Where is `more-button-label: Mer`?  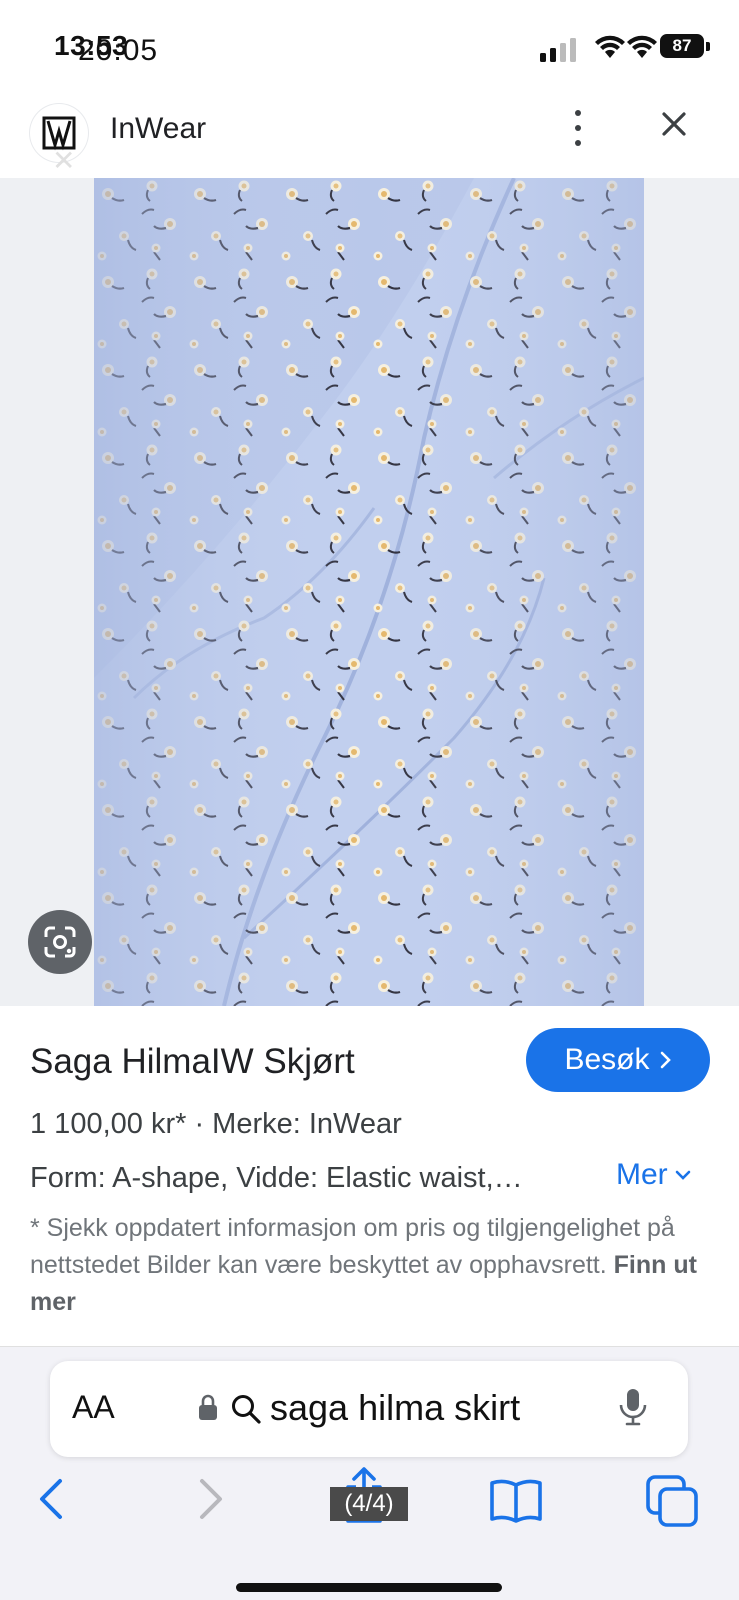 more-button-label: Mer is located at coordinates (642, 1174).